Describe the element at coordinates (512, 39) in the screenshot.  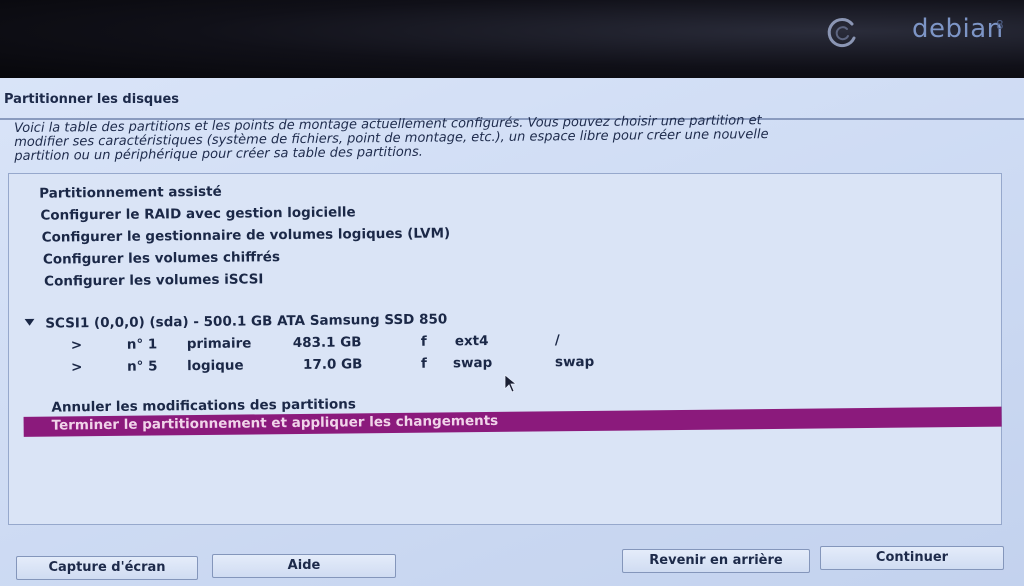
I see `header-banner: debian 8` at that location.